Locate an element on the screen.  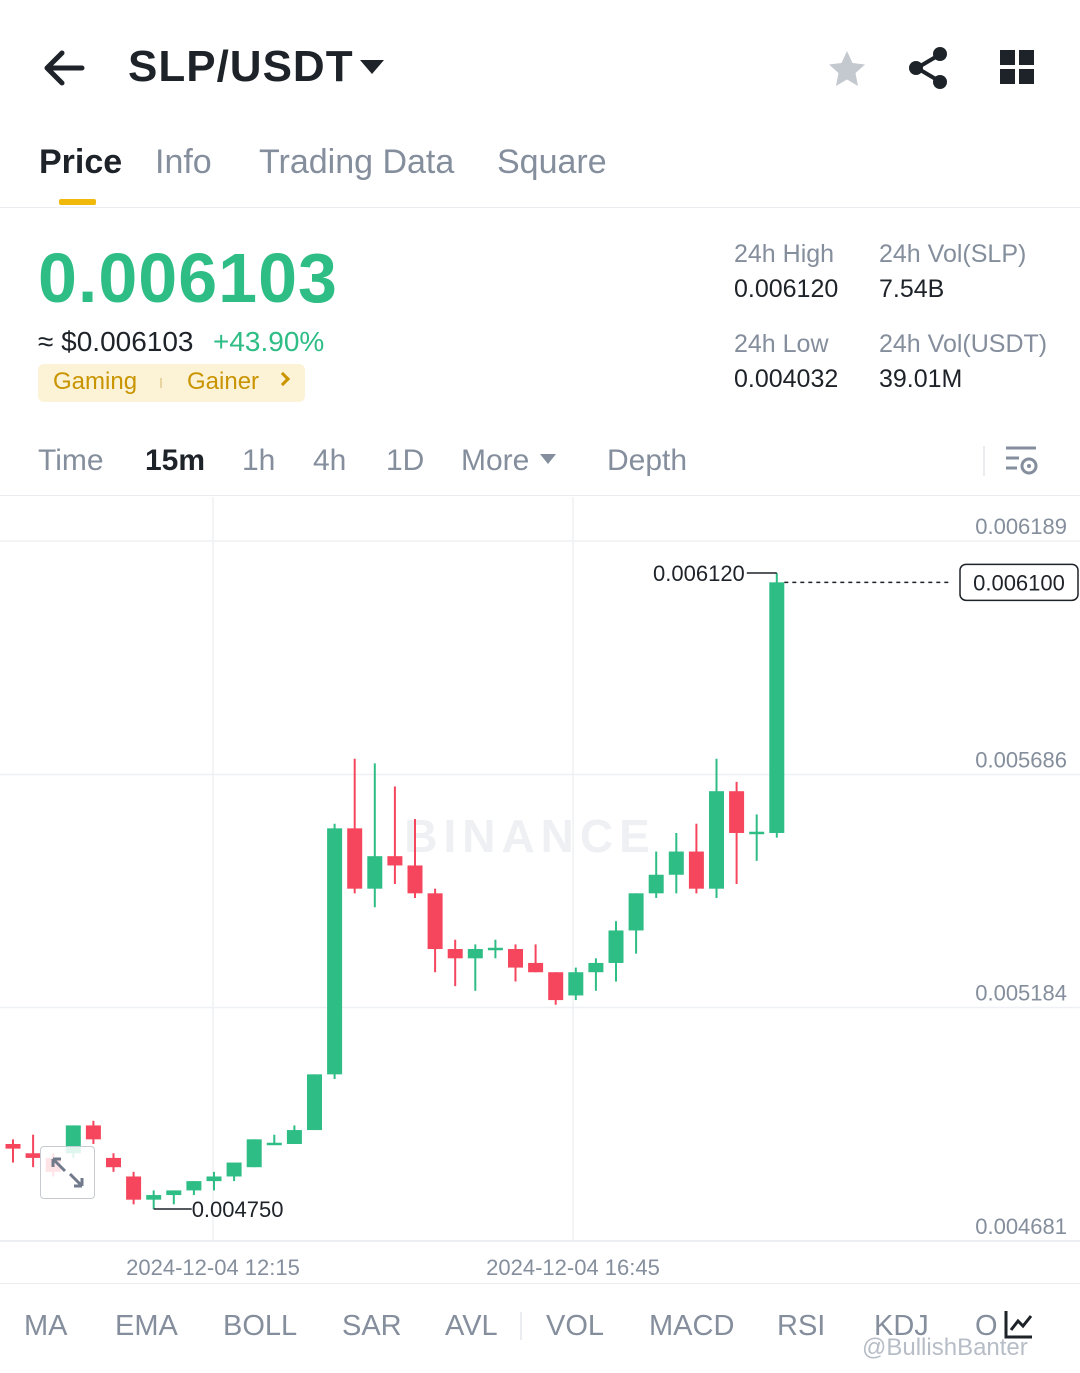
indicator-rsi: RSI is located at coordinates (801, 1326).